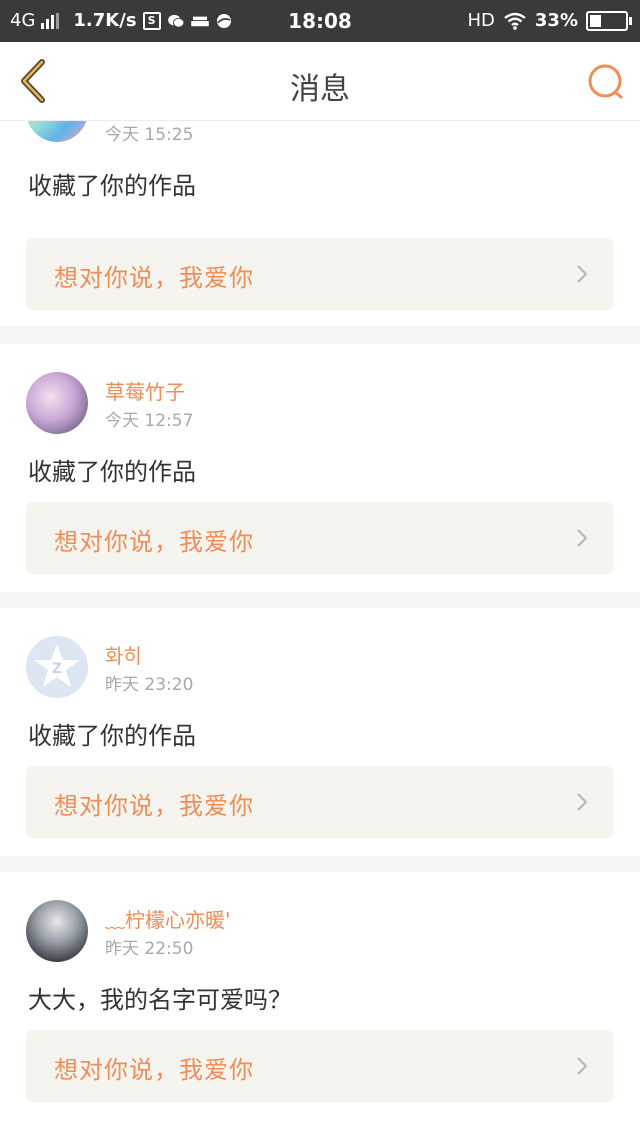 Image resolution: width=640 pixels, height=1138 pixels. What do you see at coordinates (149, 685) in the screenshot?
I see `timestamp: 昨天 23:20` at bounding box center [149, 685].